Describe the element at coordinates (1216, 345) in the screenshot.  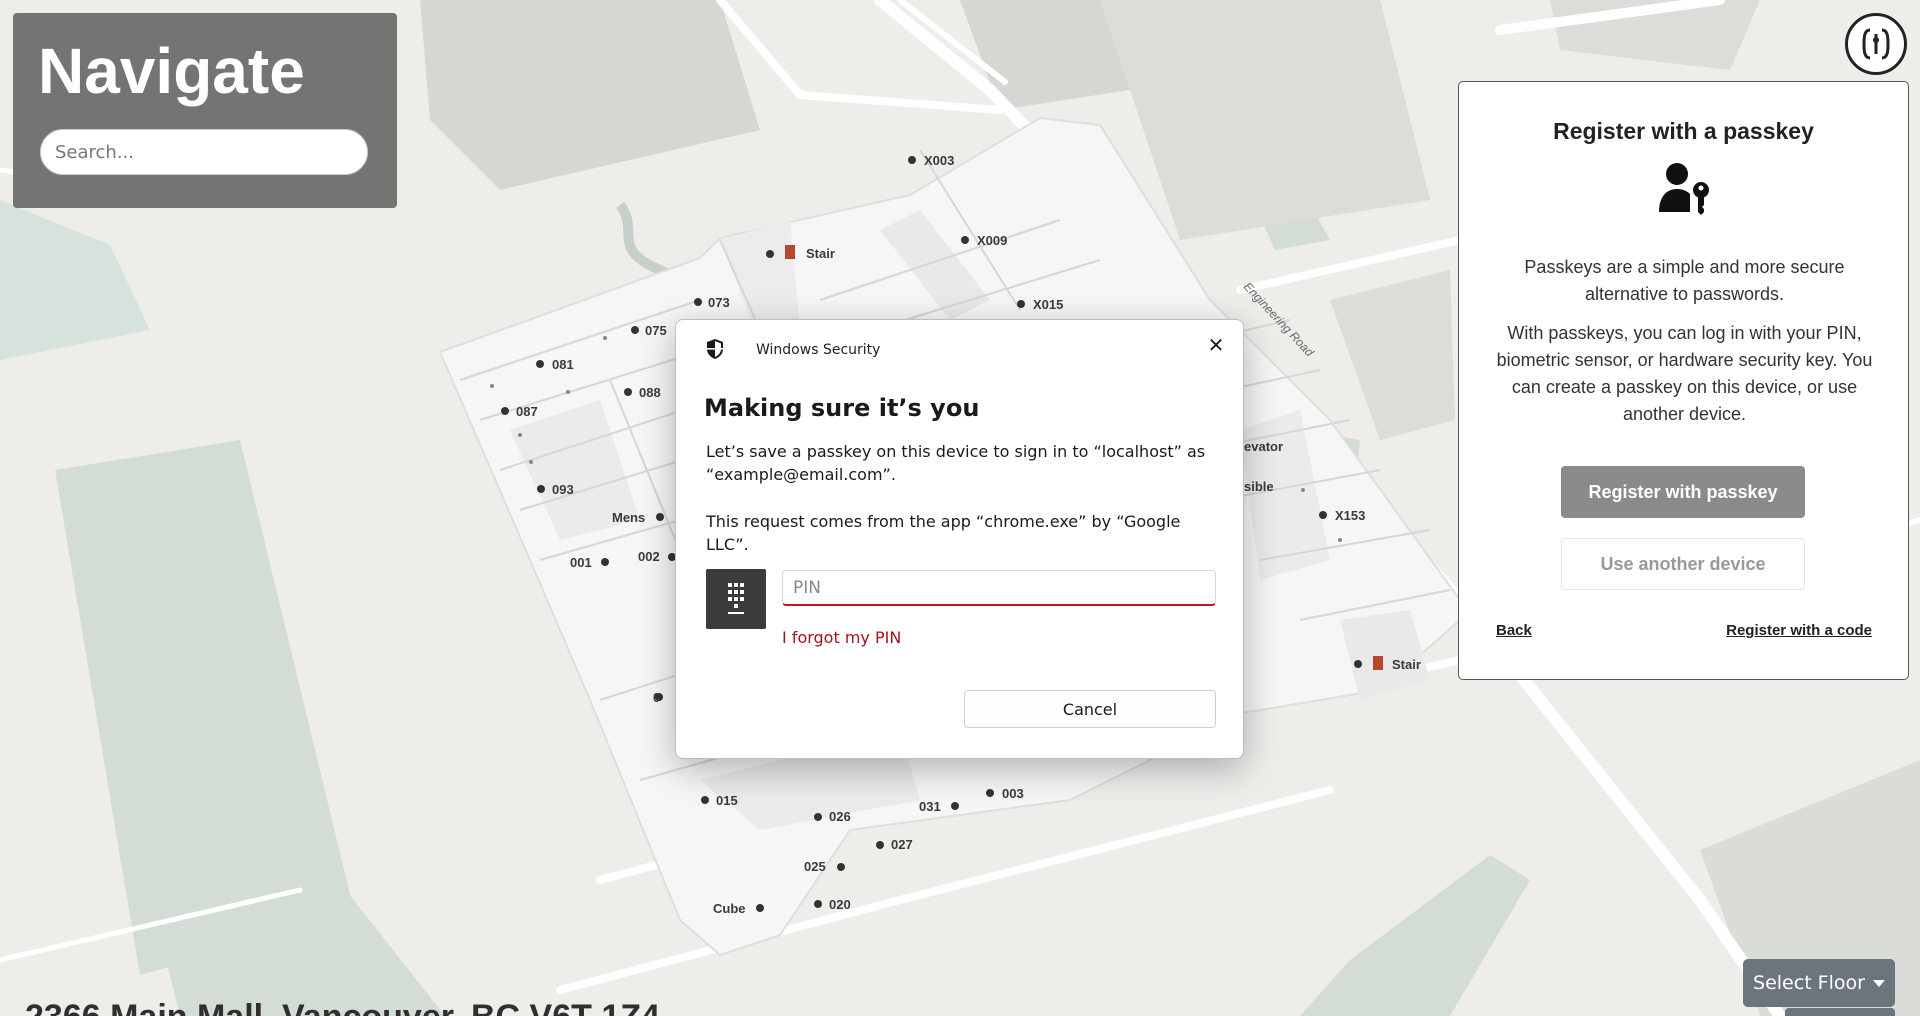
I see `close-icon: ✕` at that location.